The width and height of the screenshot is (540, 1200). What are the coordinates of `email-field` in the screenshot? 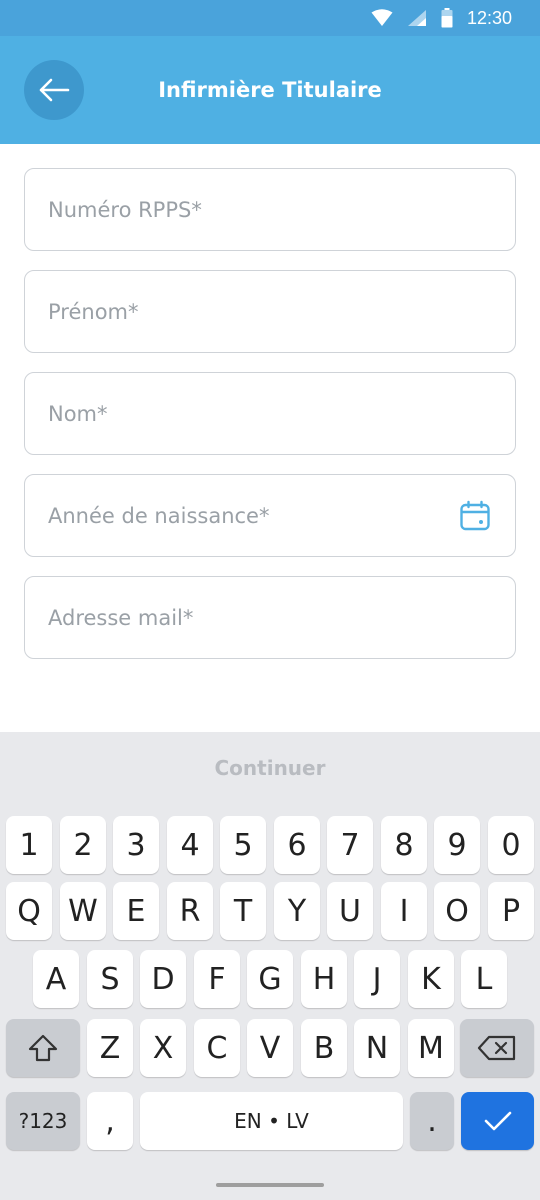 It's located at (270, 617).